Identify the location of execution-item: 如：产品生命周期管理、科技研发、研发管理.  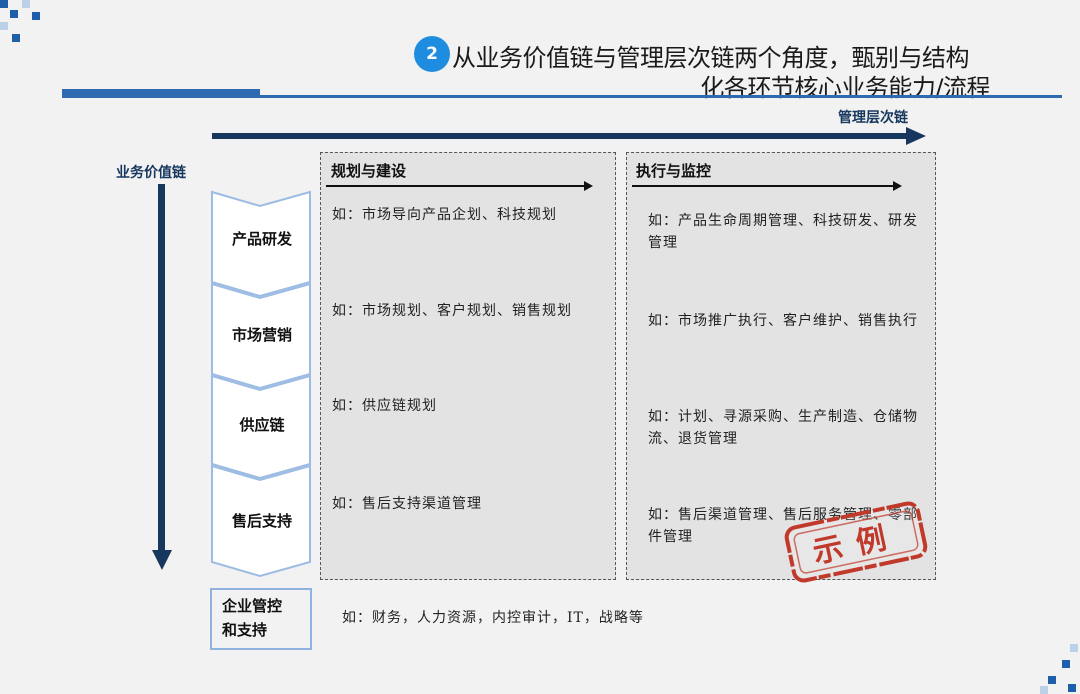
(783, 232).